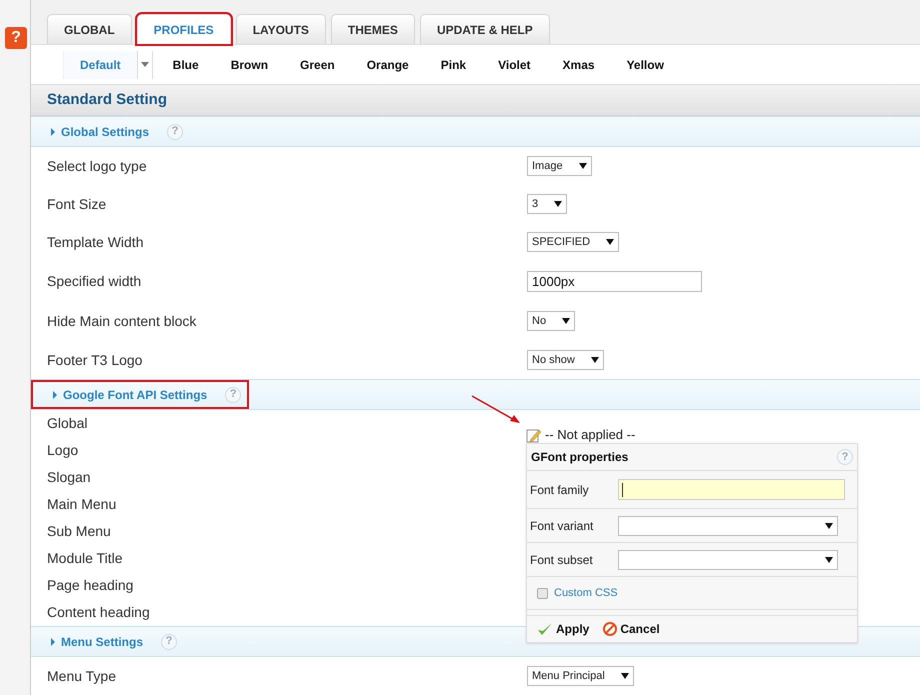 This screenshot has width=920, height=695. Describe the element at coordinates (562, 526) in the screenshot. I see `field-label: Font variant` at that location.